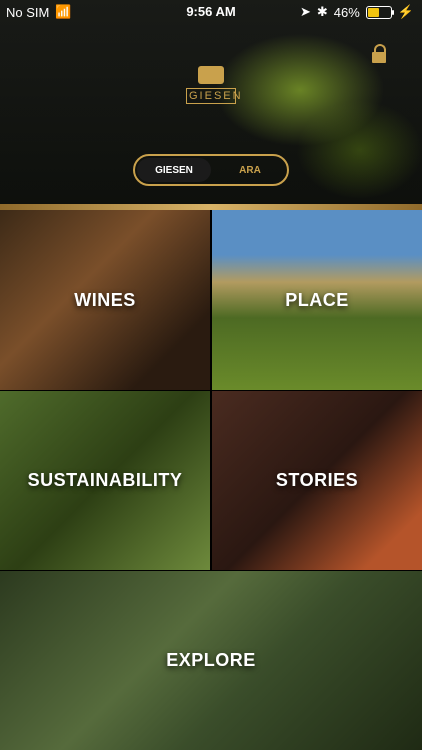  What do you see at coordinates (379, 54) in the screenshot?
I see `lock-icon` at bounding box center [379, 54].